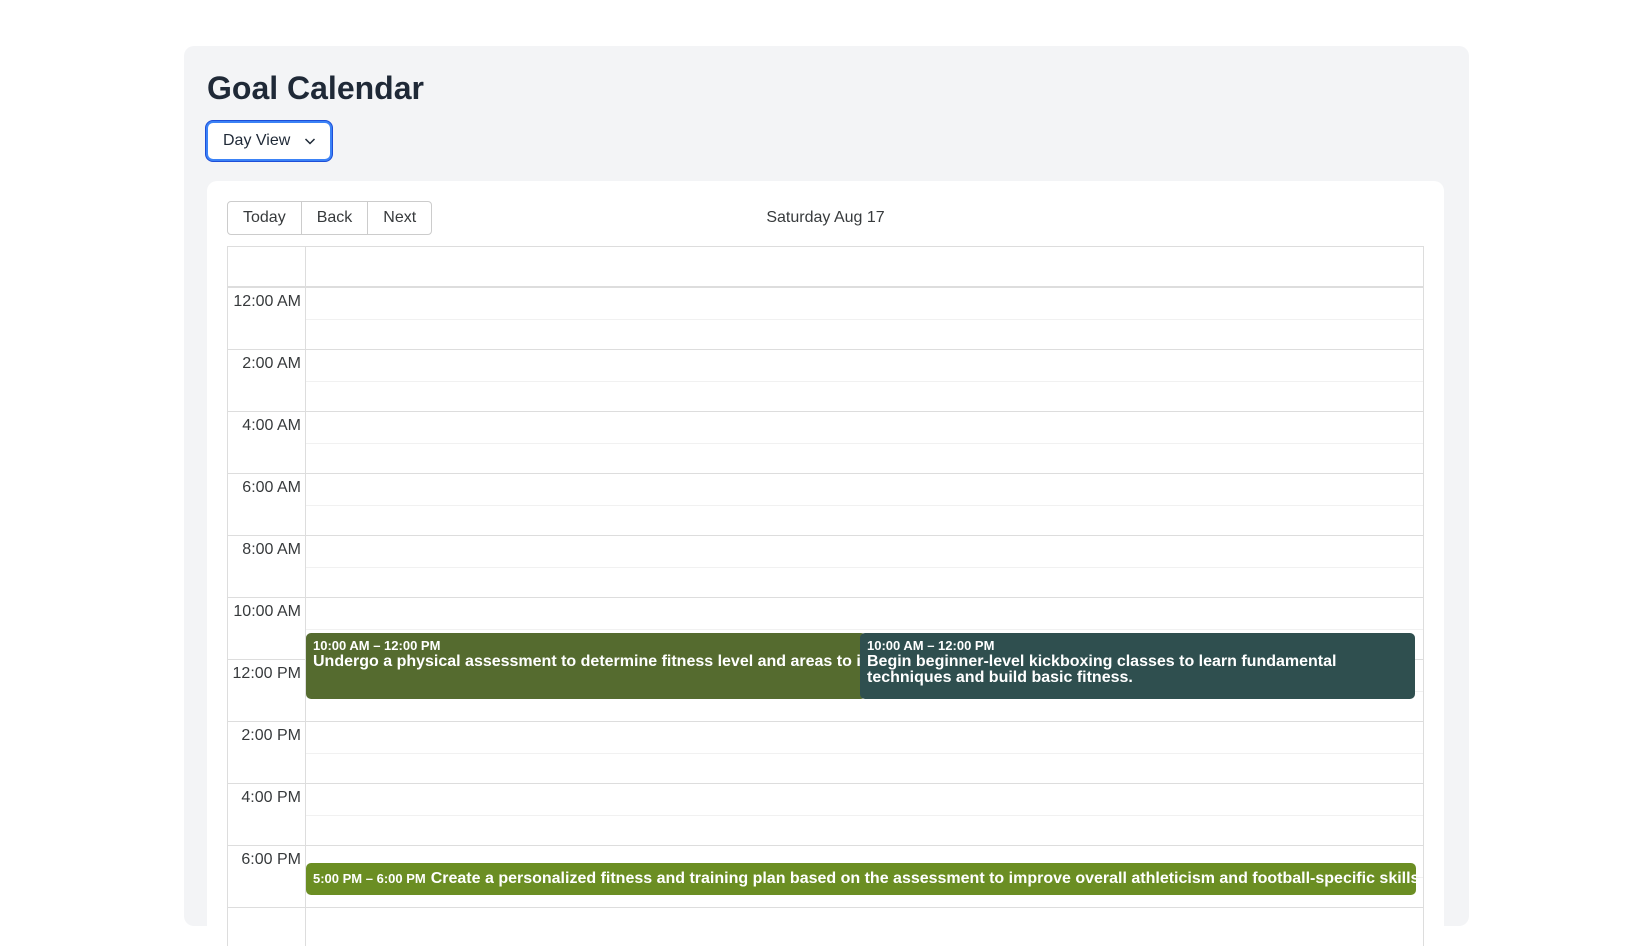  Describe the element at coordinates (271, 487) in the screenshot. I see `time-slot-label: 6:00 AM` at that location.